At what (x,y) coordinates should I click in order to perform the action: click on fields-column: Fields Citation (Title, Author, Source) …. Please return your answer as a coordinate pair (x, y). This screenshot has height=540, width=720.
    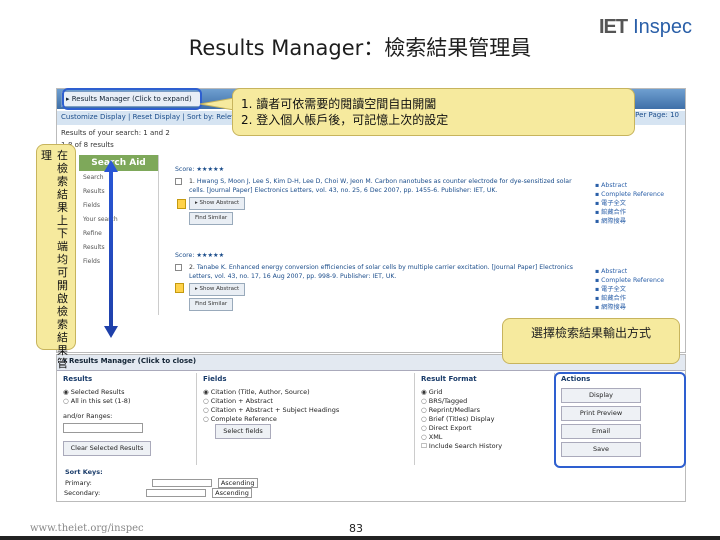
    Looking at the image, I should click on (306, 419).